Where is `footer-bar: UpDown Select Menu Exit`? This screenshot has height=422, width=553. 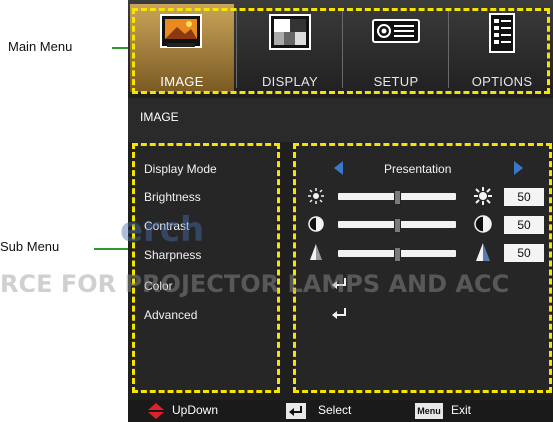 footer-bar: UpDown Select Menu Exit is located at coordinates (340, 411).